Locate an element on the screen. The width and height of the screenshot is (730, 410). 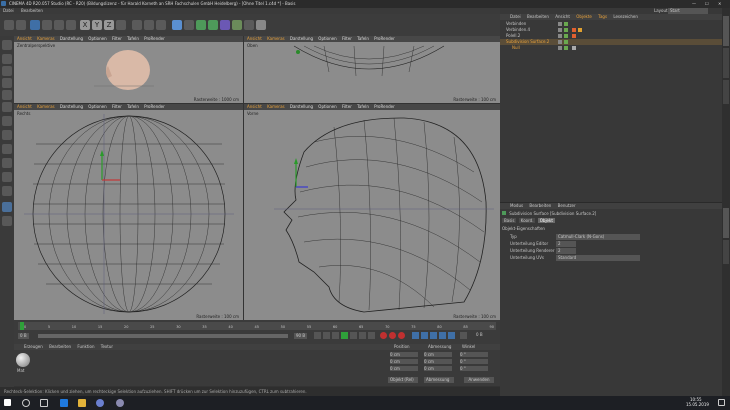
material-menu-bearbeiten: Bearbeiten is located at coordinates (60, 346).